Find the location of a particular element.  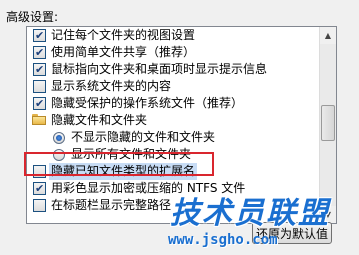

folder-icon is located at coordinates (39, 119).